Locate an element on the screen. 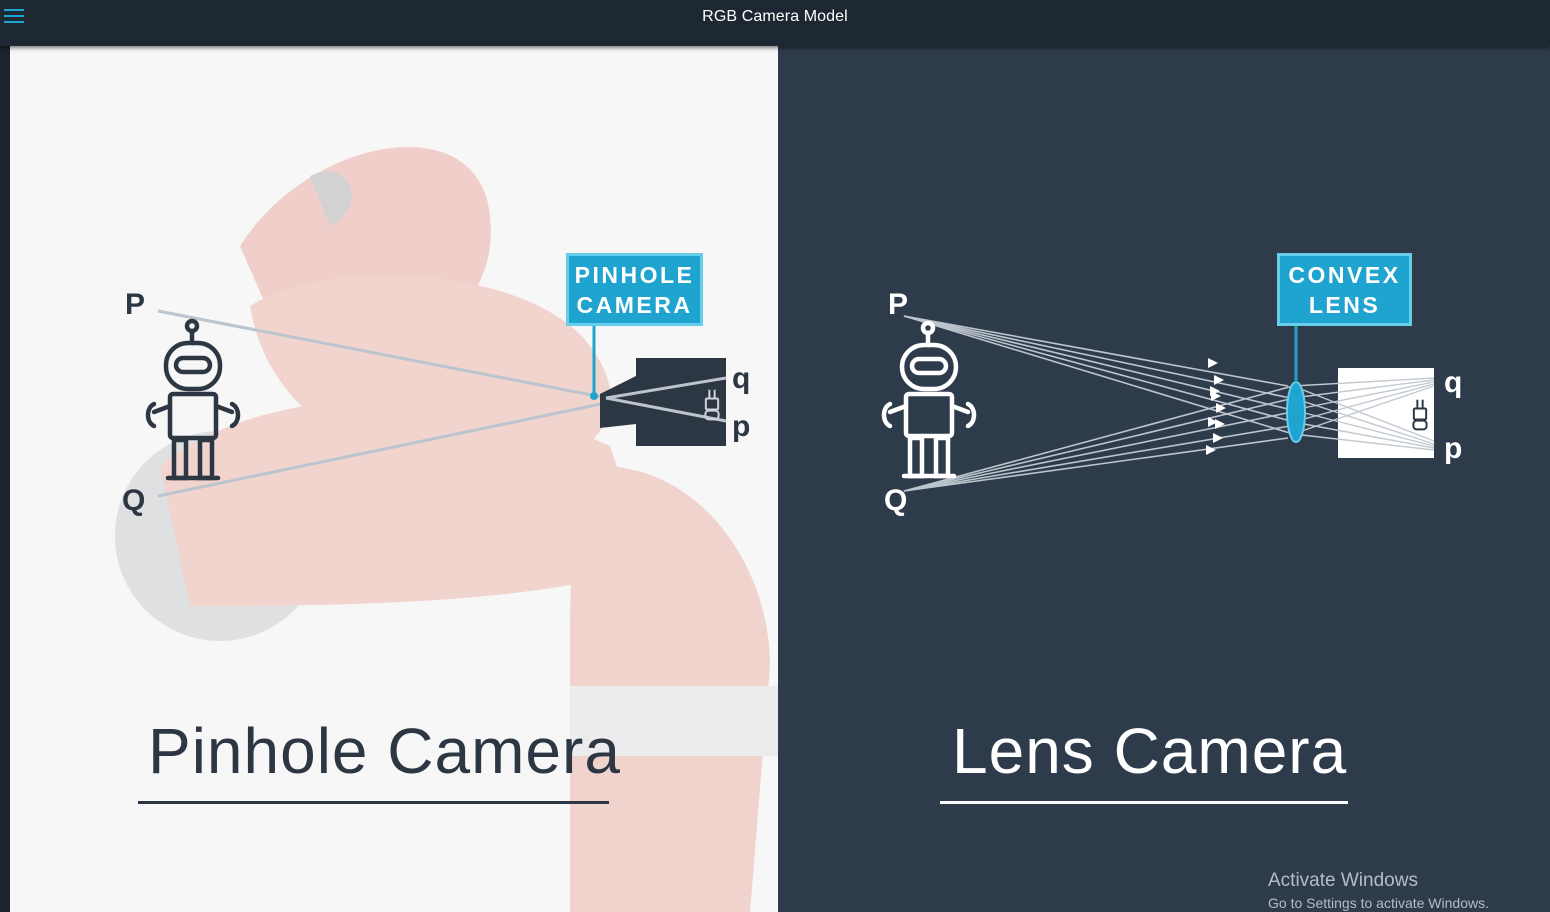 Image resolution: width=1550 pixels, height=912 pixels. callout-line-2: LENS is located at coordinates (1344, 305).